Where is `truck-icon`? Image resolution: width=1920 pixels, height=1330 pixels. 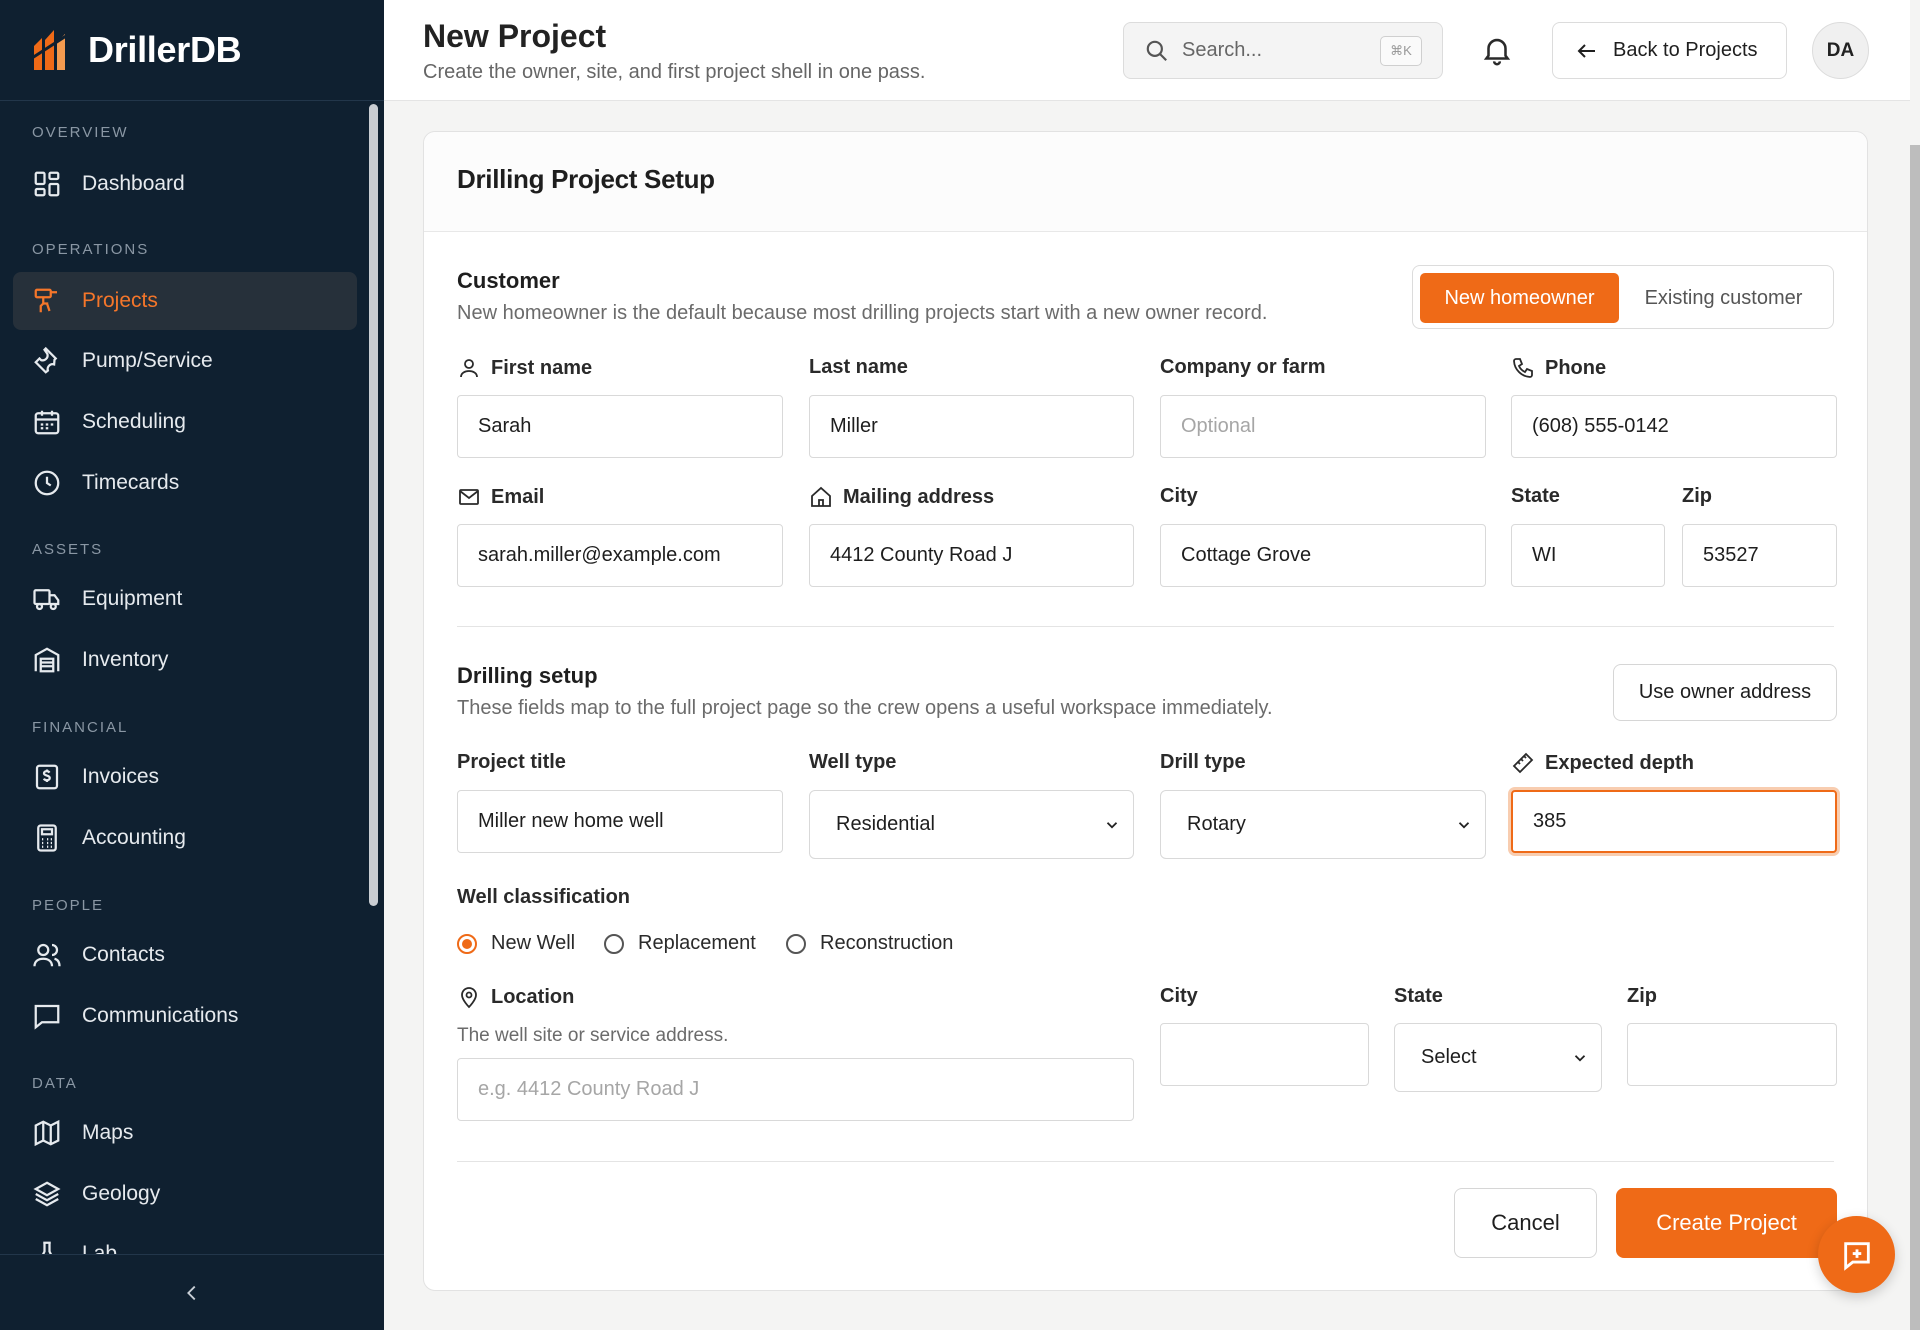
truck-icon is located at coordinates (46, 600).